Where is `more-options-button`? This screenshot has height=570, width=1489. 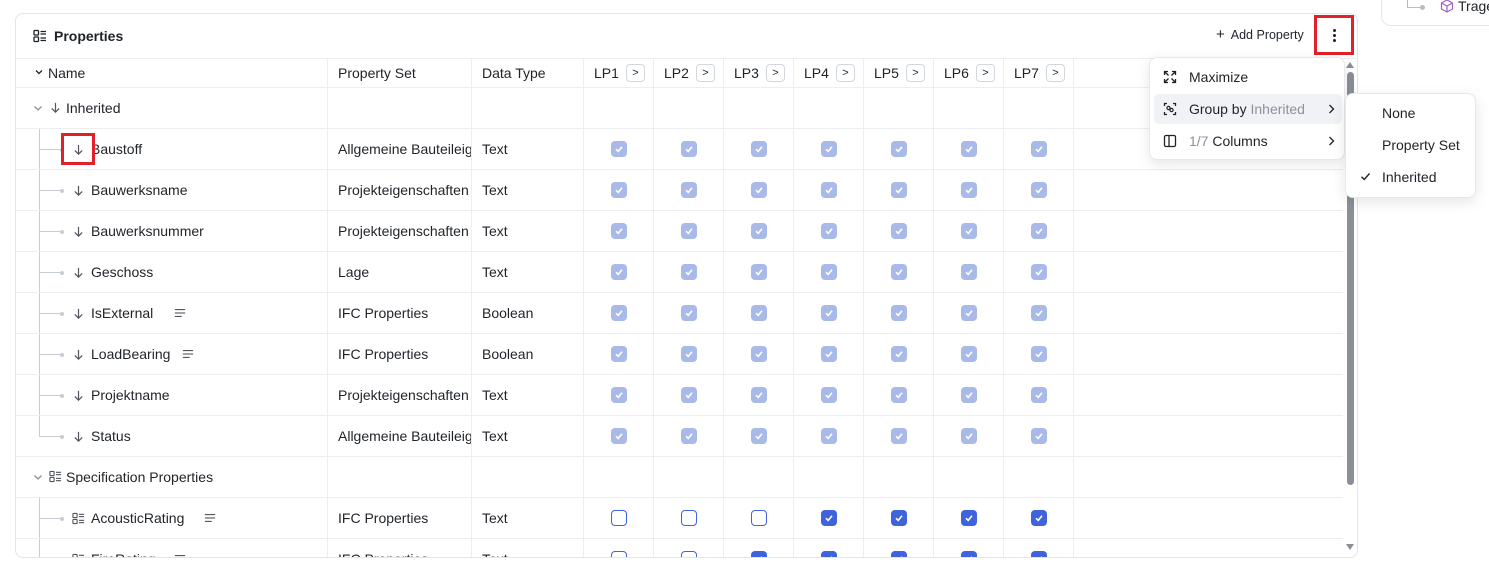
more-options-button is located at coordinates (1334, 35).